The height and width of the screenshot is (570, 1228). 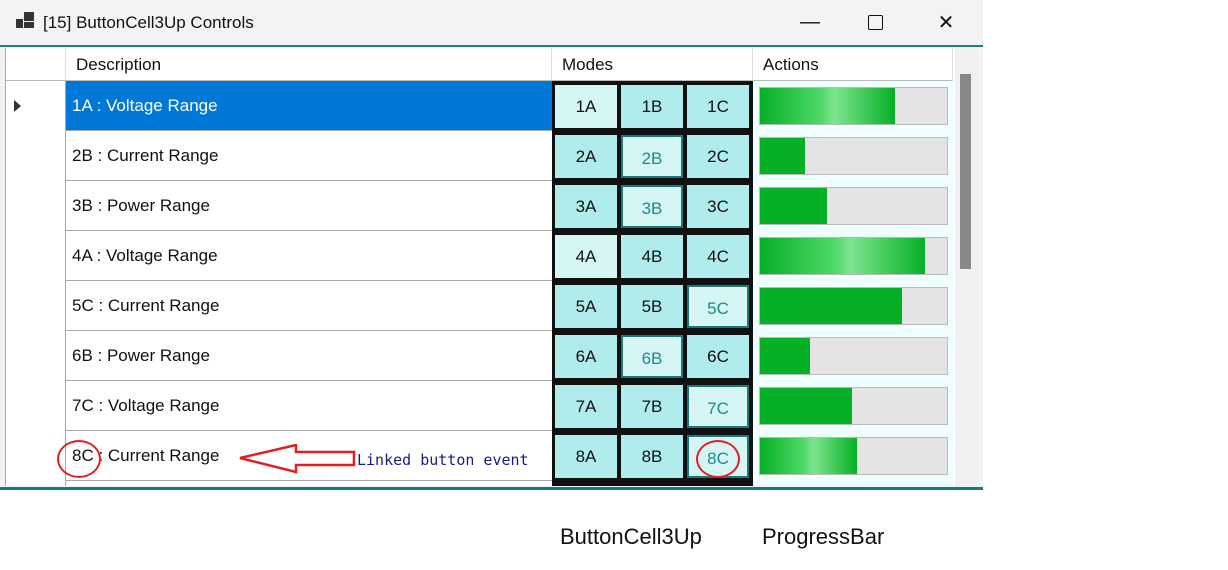 What do you see at coordinates (586, 156) in the screenshot?
I see `mode-button: 2A` at bounding box center [586, 156].